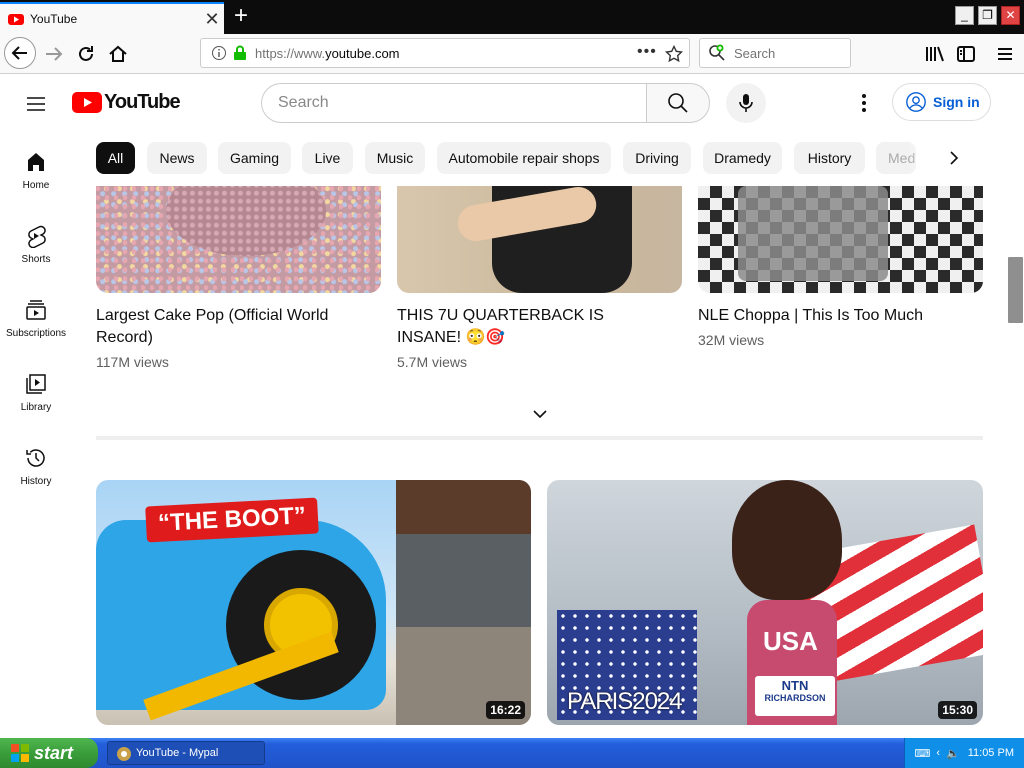 The width and height of the screenshot is (1024, 768). Describe the element at coordinates (916, 102) in the screenshot. I see `account-icon` at that location.